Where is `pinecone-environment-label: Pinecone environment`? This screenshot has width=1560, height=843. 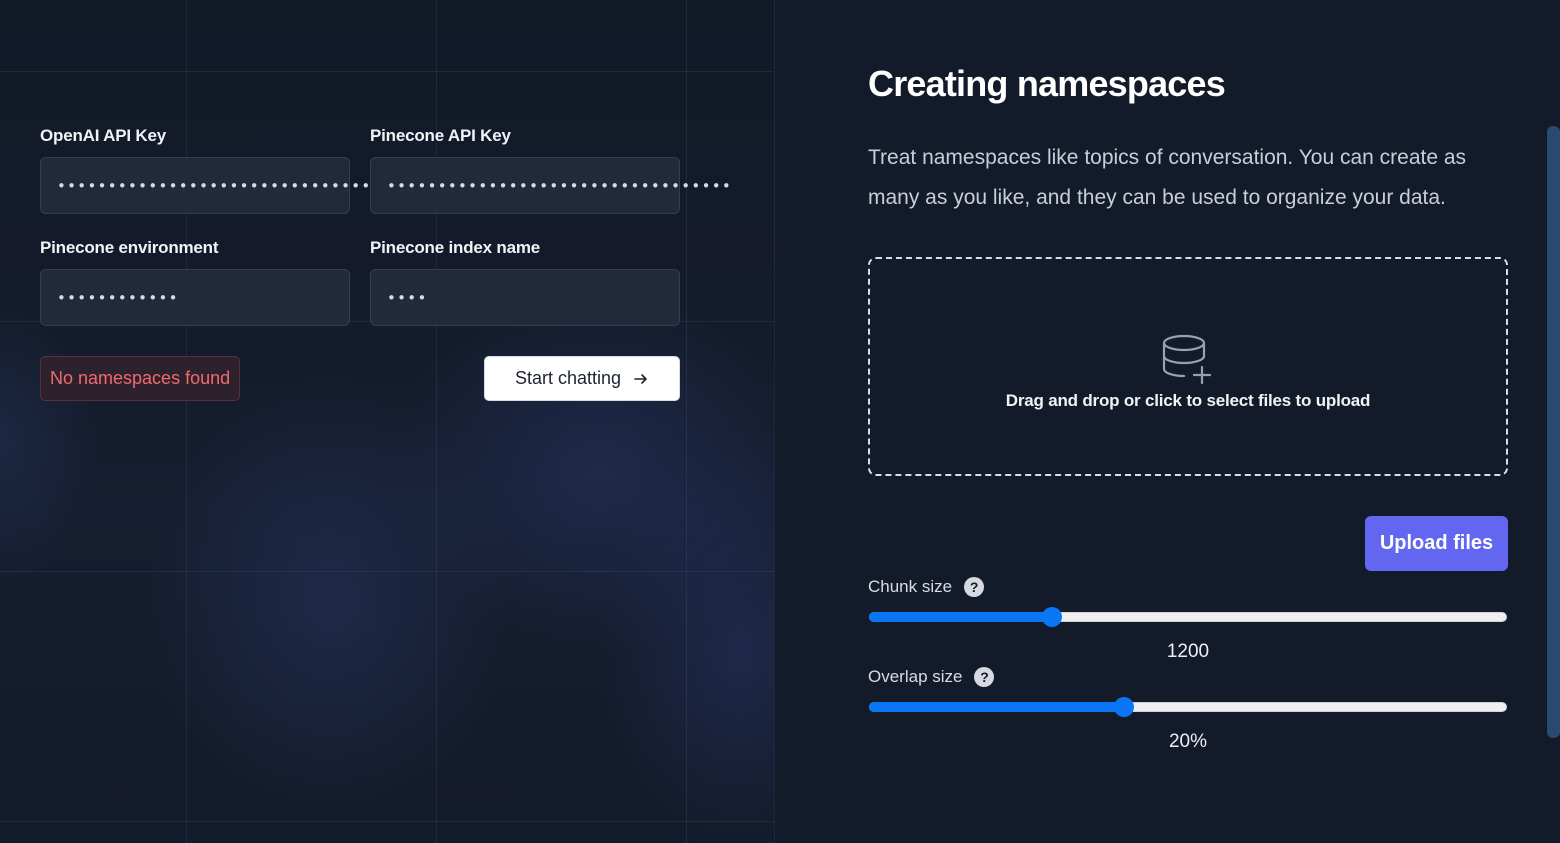
pinecone-environment-label: Pinecone environment is located at coordinates (129, 247).